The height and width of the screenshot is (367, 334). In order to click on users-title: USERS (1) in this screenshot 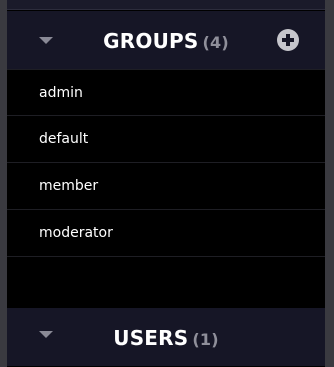, I will do `click(166, 338)`.